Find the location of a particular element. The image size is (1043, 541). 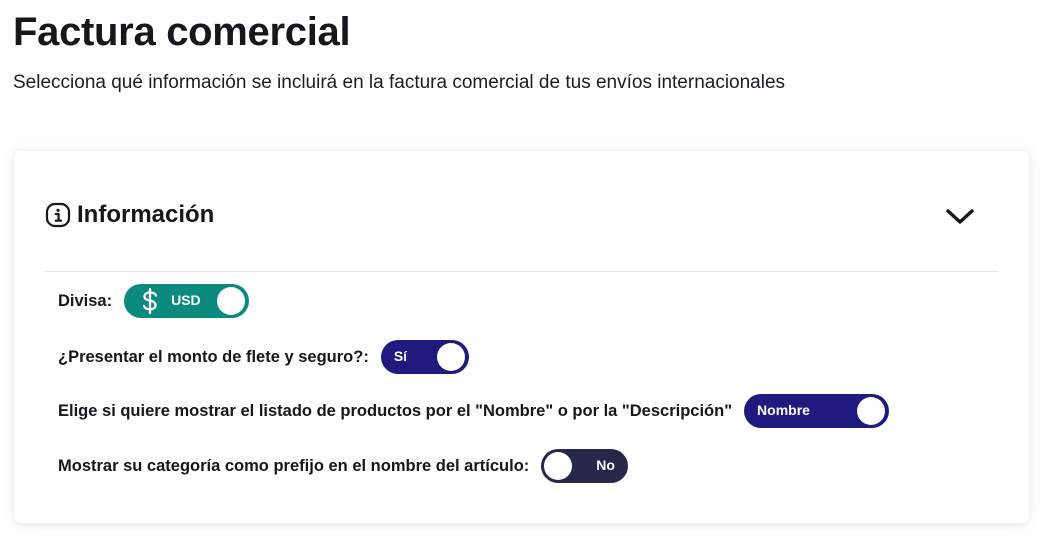

header-divider is located at coordinates (521, 271).